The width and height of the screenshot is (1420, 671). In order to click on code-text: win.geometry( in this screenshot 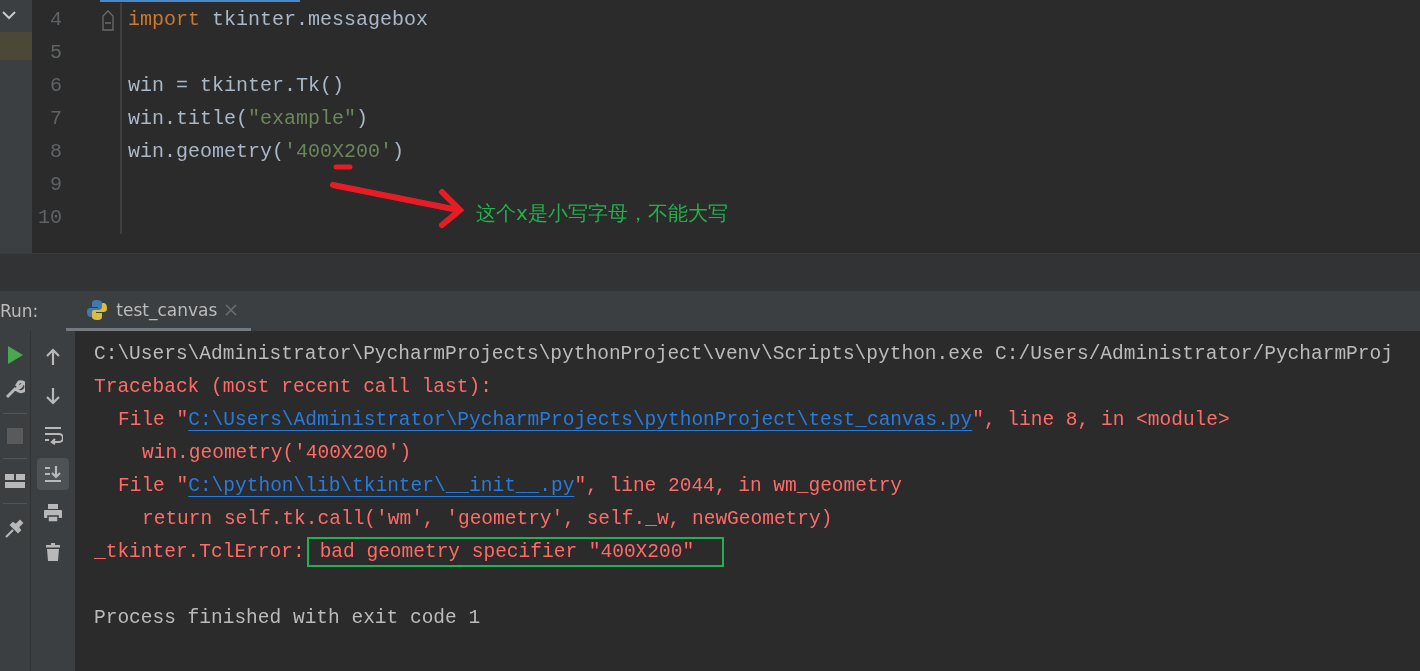, I will do `click(206, 151)`.